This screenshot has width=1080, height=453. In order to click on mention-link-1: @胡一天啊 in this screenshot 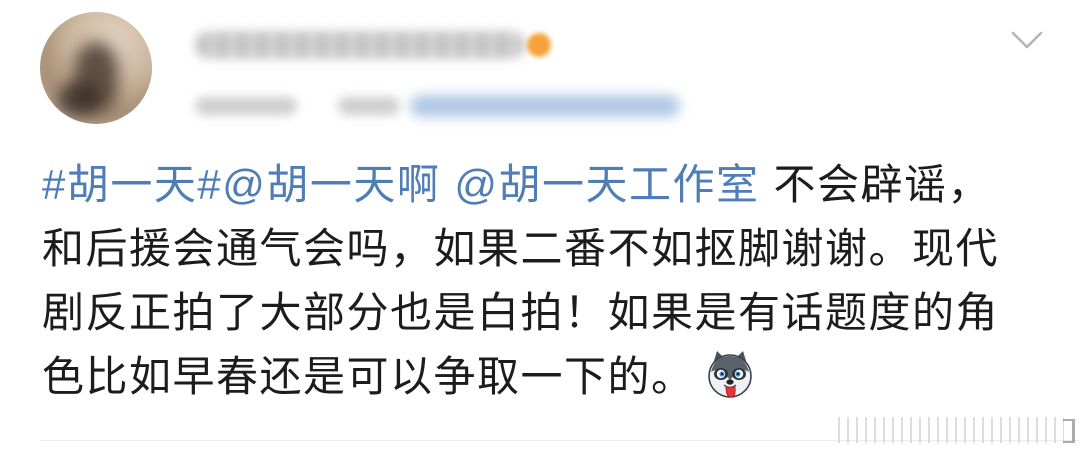, I will do `click(331, 184)`.